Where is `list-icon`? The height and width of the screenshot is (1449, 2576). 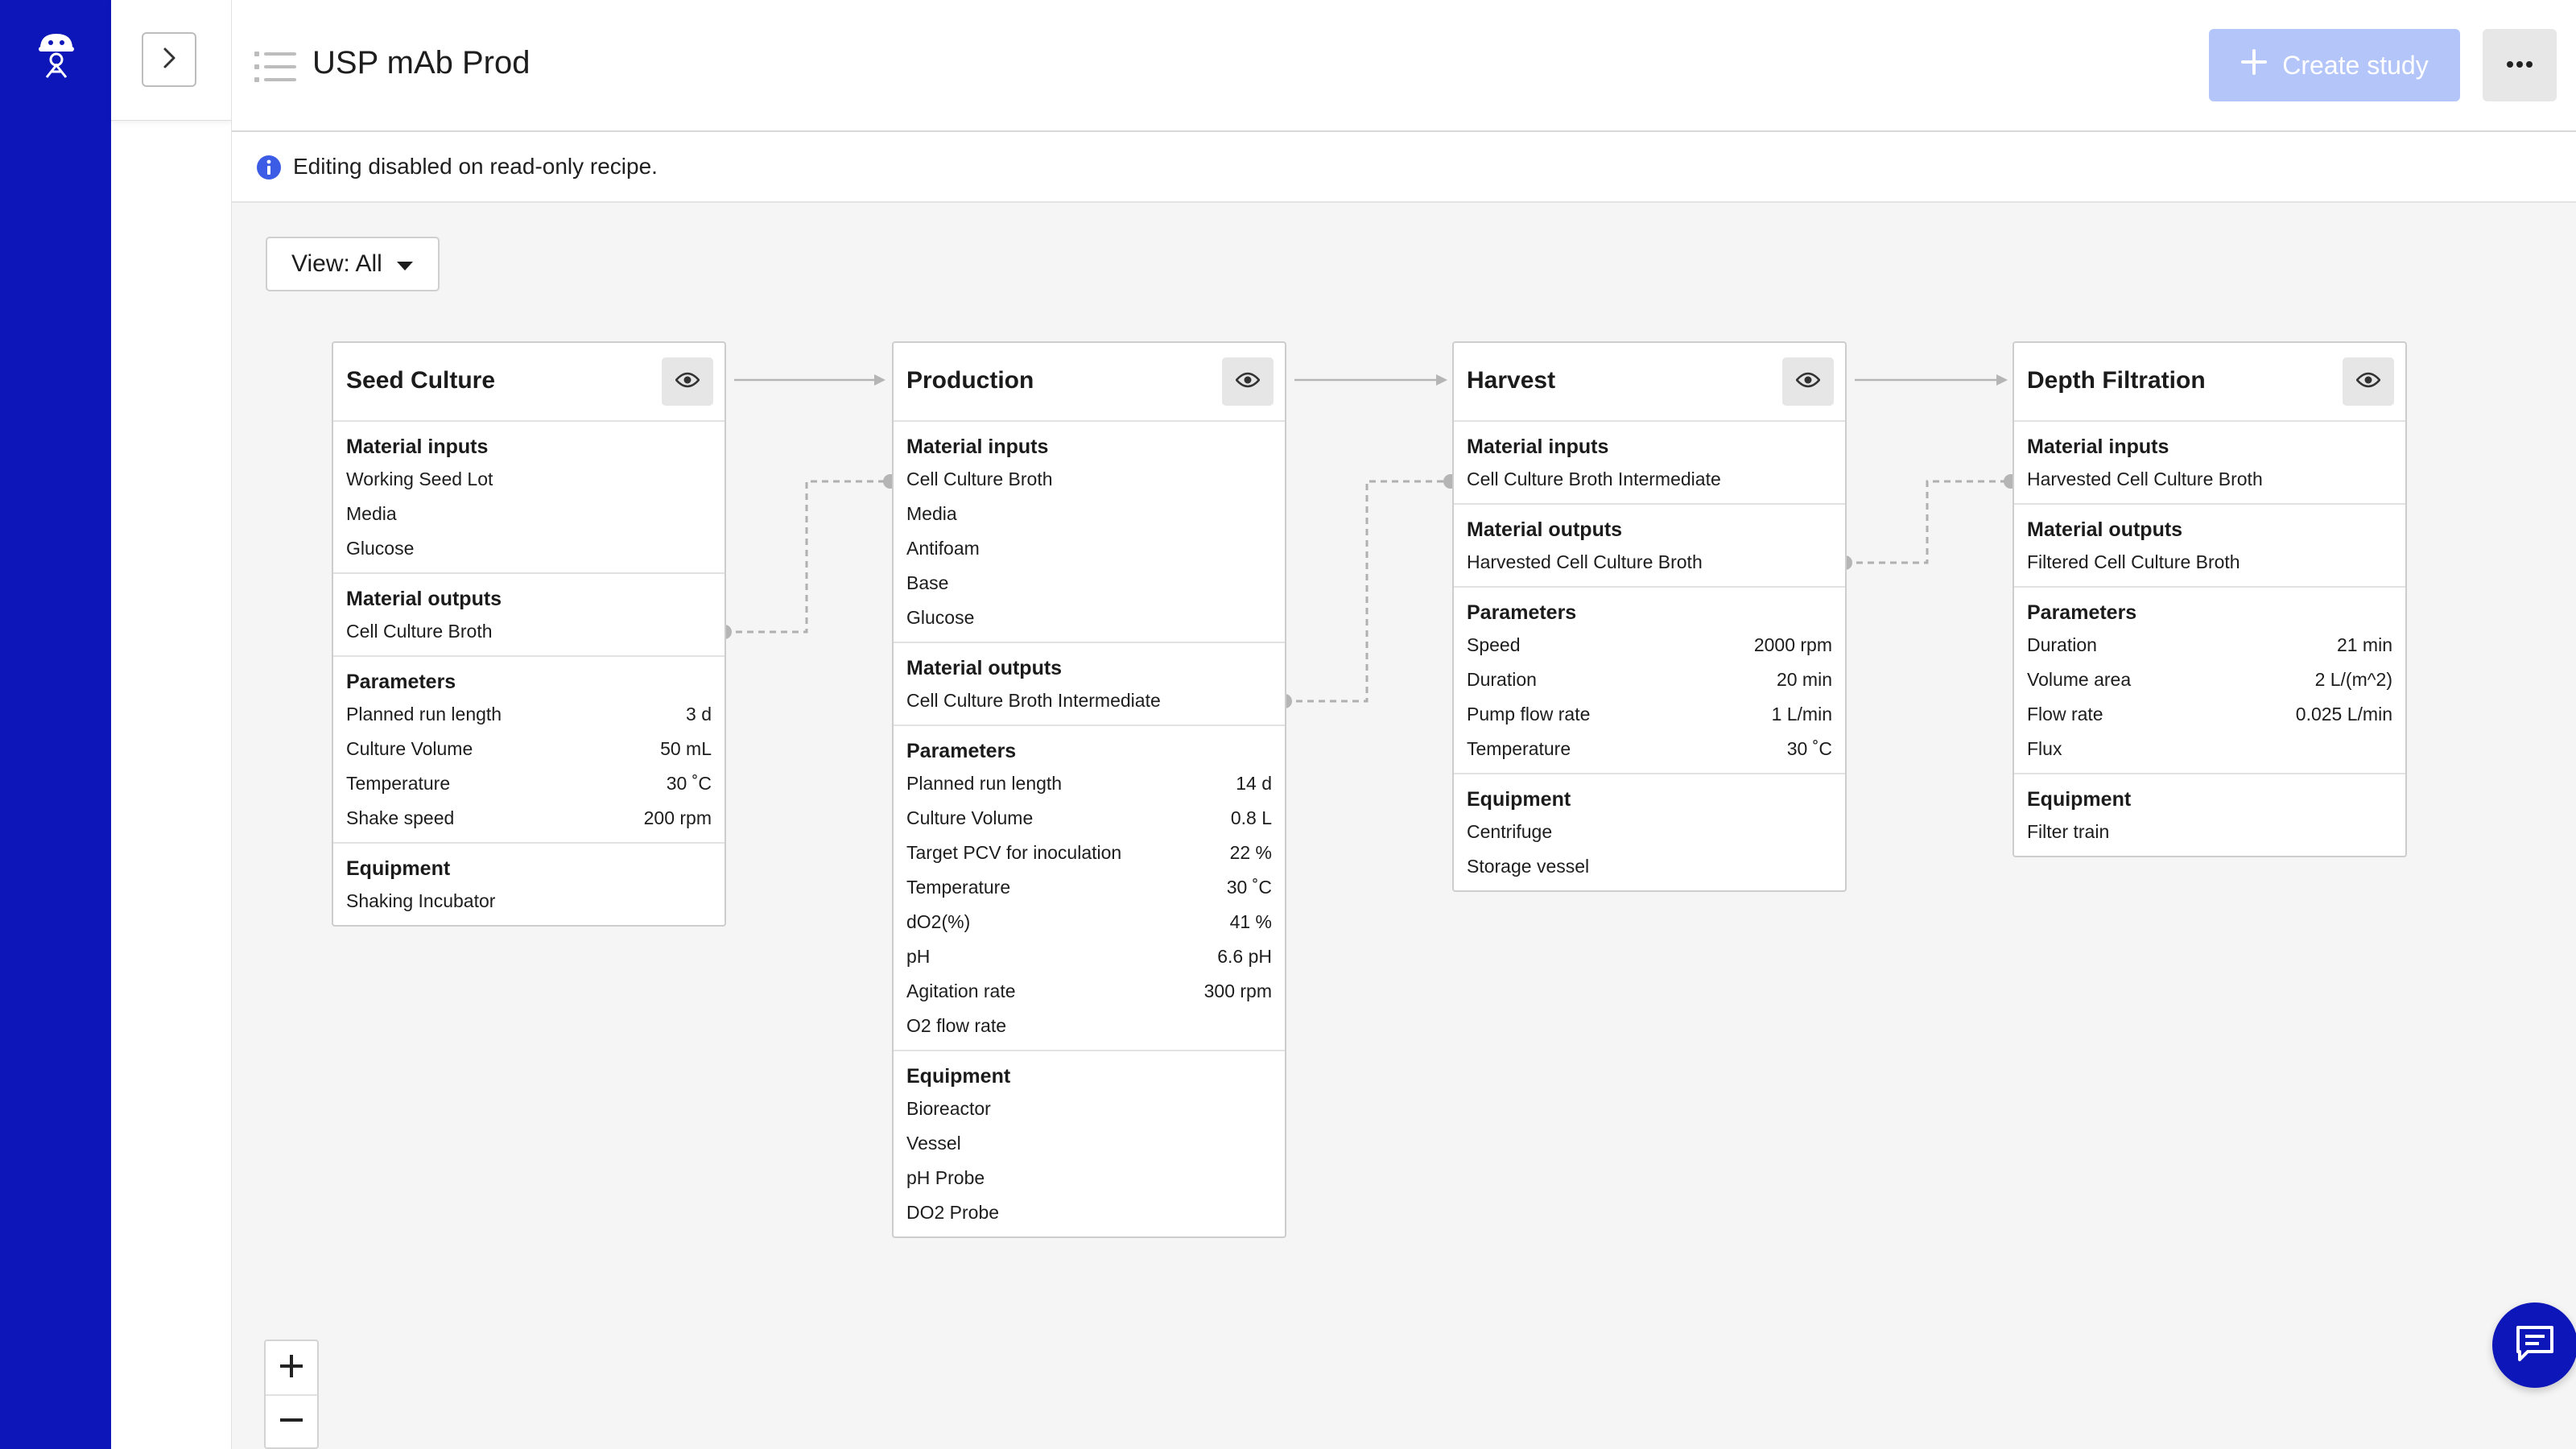
list-icon is located at coordinates (275, 67).